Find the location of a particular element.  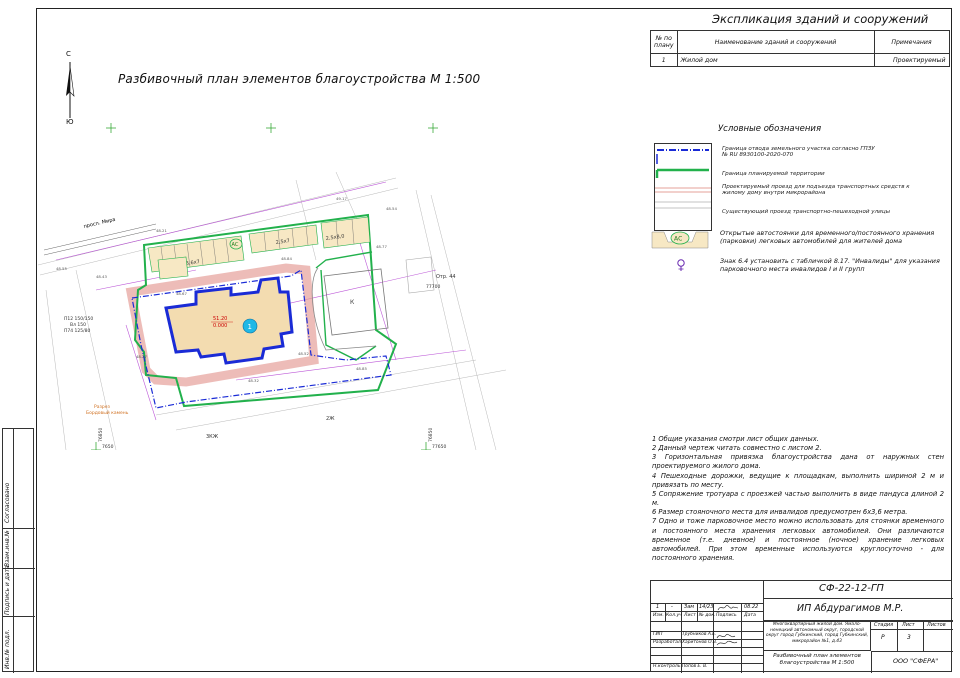

organization: ООО "СФЕРА" is located at coordinates (916, 661).